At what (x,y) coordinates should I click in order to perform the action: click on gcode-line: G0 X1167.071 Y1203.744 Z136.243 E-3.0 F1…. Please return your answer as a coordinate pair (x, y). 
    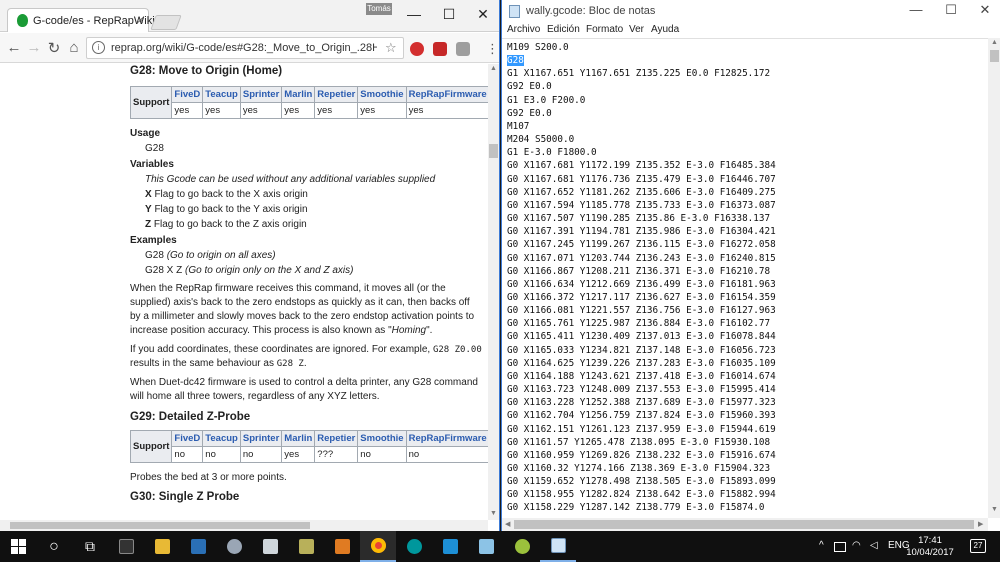
    Looking at the image, I should click on (641, 258).